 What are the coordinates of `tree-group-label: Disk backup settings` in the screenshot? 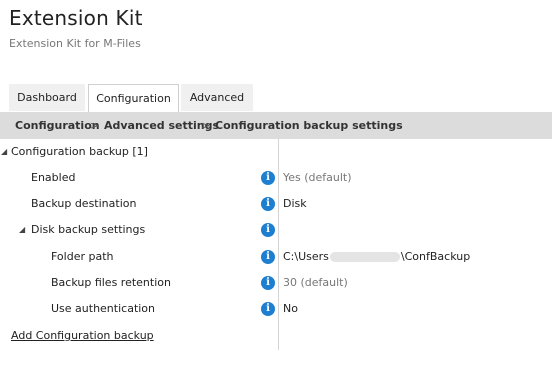 It's located at (88, 229).